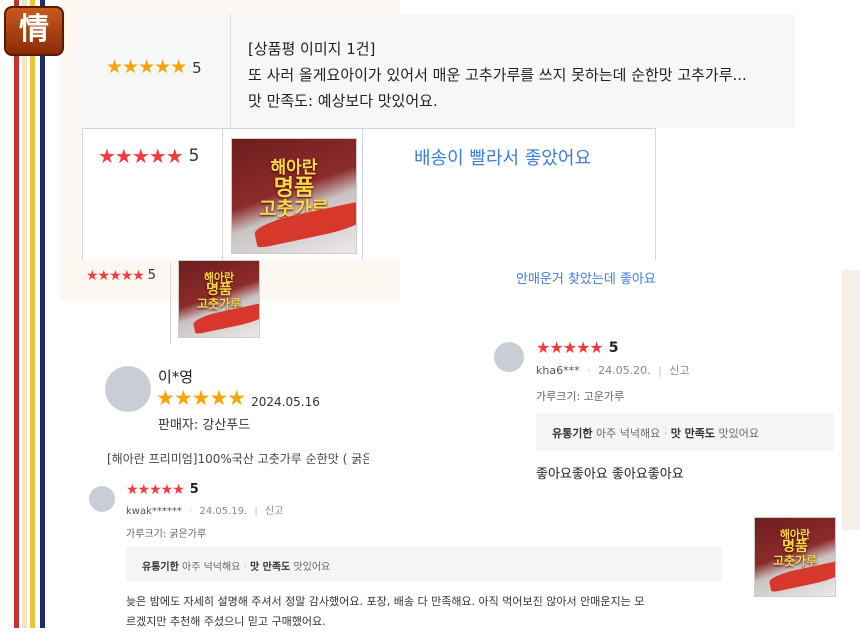  I want to click on review-4-user: 이*영, so click(176, 377).